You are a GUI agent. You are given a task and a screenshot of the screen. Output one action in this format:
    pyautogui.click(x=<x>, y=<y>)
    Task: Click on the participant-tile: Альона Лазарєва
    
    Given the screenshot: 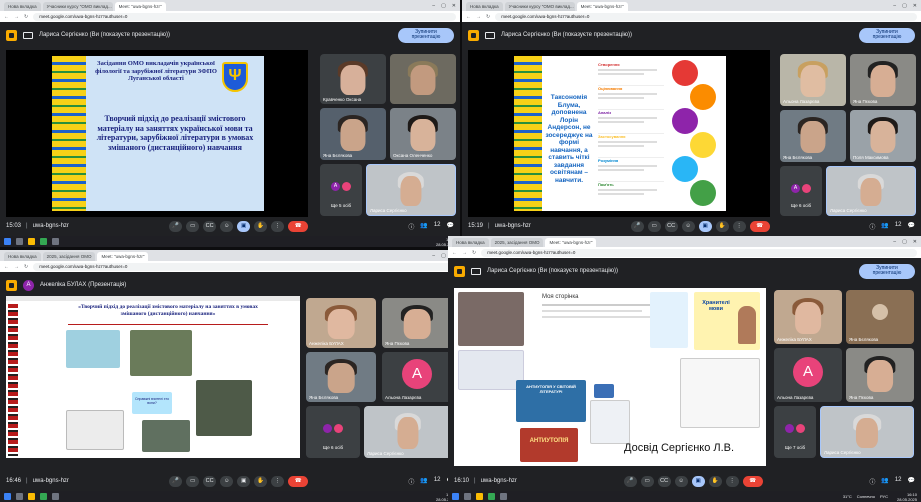 What is the action you would take?
    pyautogui.click(x=813, y=80)
    